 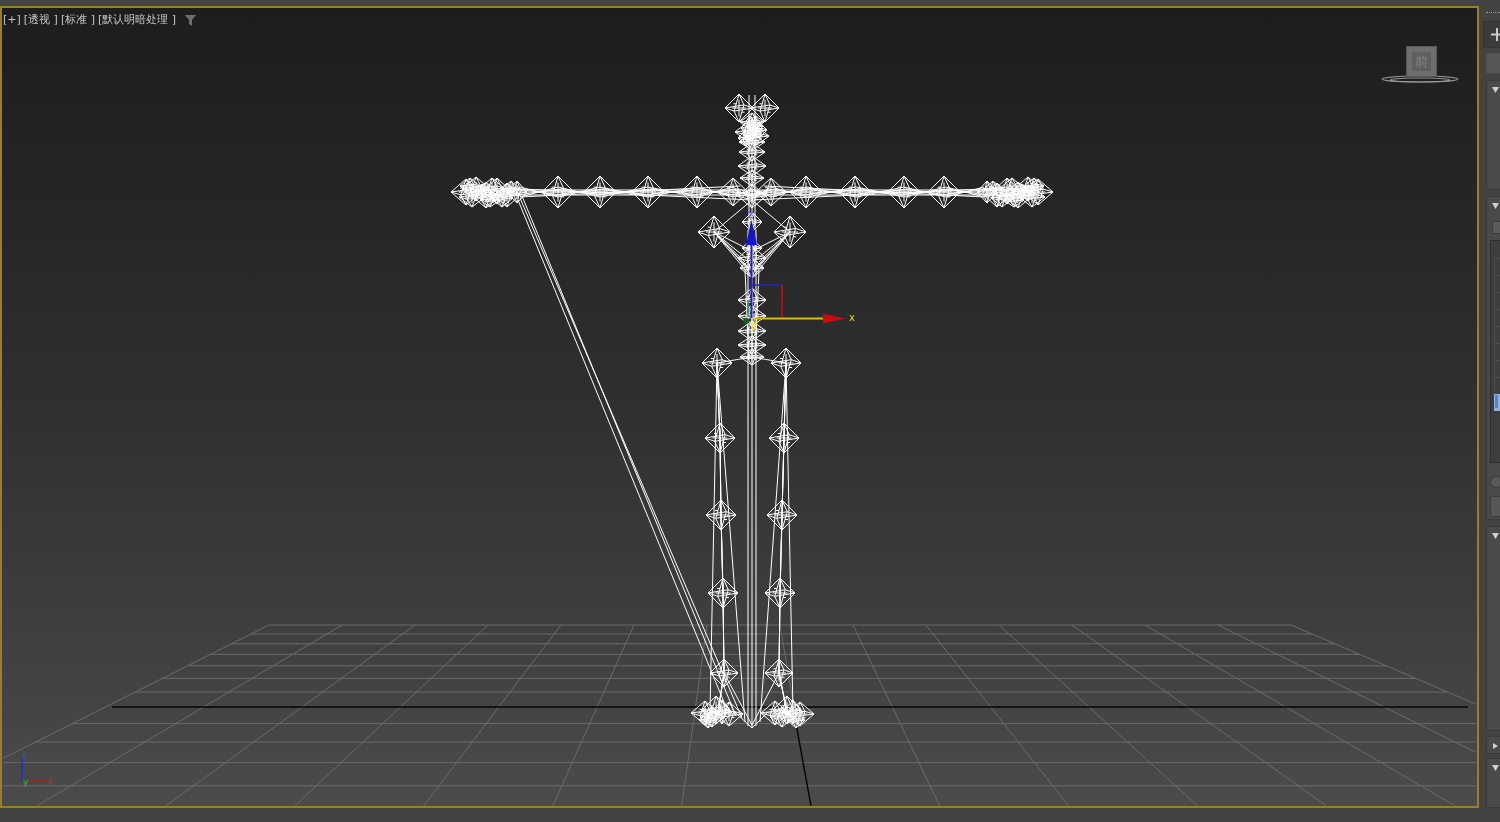 What do you see at coordinates (12, 20) in the screenshot?
I see `viewport-menu-label: [+]` at bounding box center [12, 20].